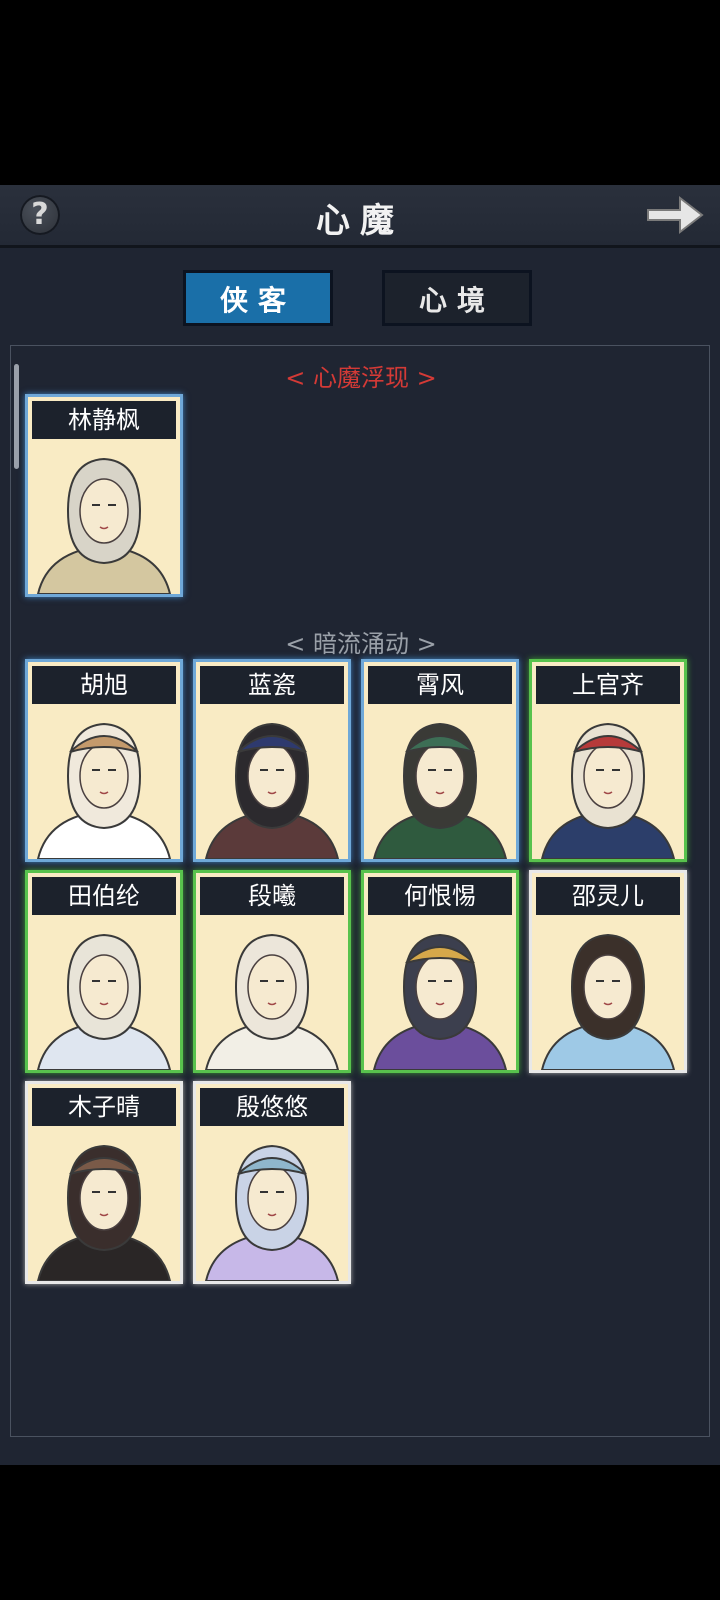 Image resolution: width=720 pixels, height=1600 pixels. I want to click on hero-card: 邵灵儿, so click(608, 971).